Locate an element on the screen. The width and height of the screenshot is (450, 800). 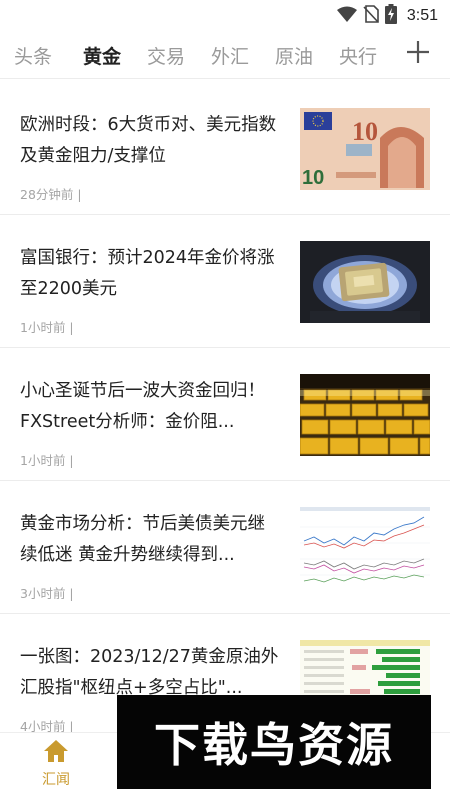
watermark-overlay: 下载鸟资源 is located at coordinates (274, 742).